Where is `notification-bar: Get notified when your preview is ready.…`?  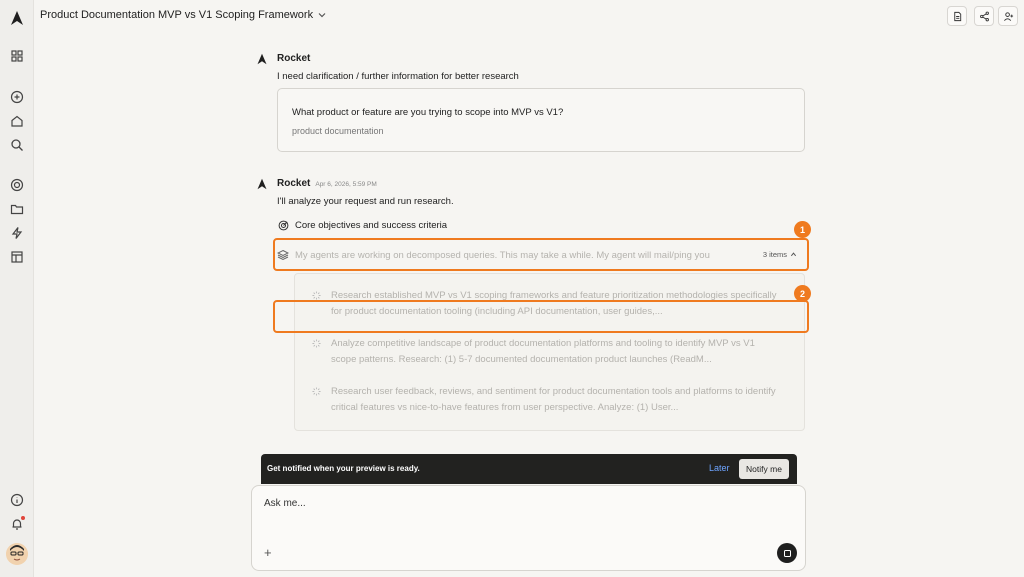
notification-bar: Get notified when your preview is ready.… is located at coordinates (529, 469).